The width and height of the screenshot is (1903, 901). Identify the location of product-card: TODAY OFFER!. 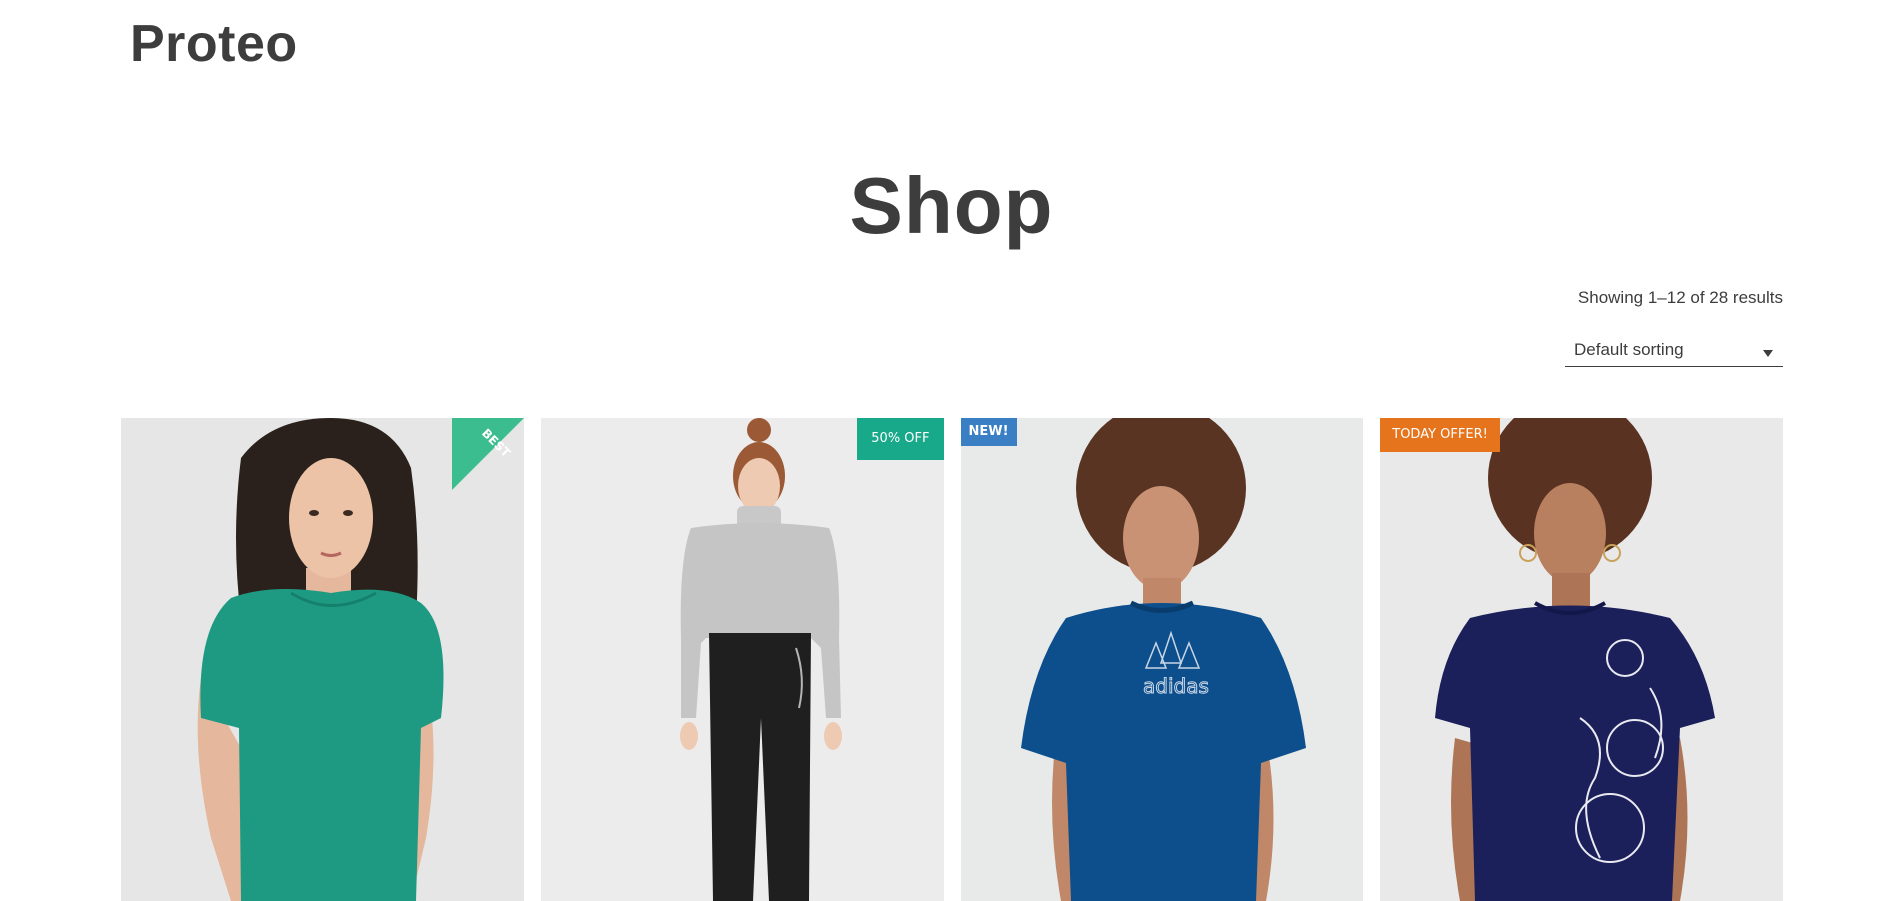
(1581, 659).